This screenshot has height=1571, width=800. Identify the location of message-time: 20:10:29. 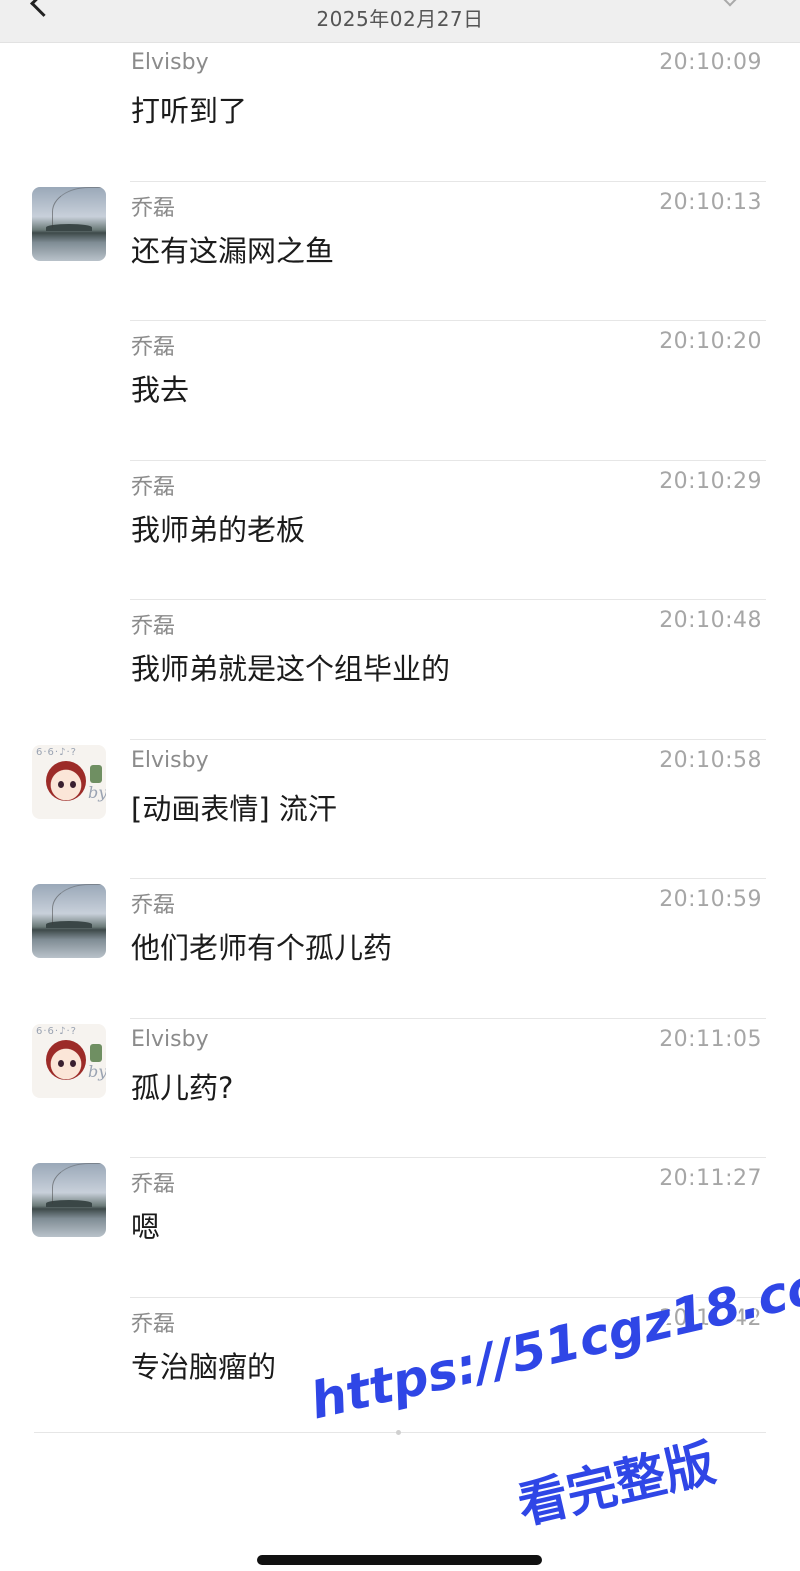
(710, 481).